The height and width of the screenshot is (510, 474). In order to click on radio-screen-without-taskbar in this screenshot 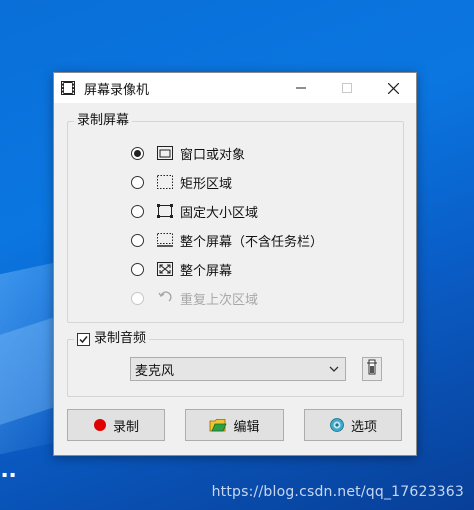, I will do `click(137, 240)`.